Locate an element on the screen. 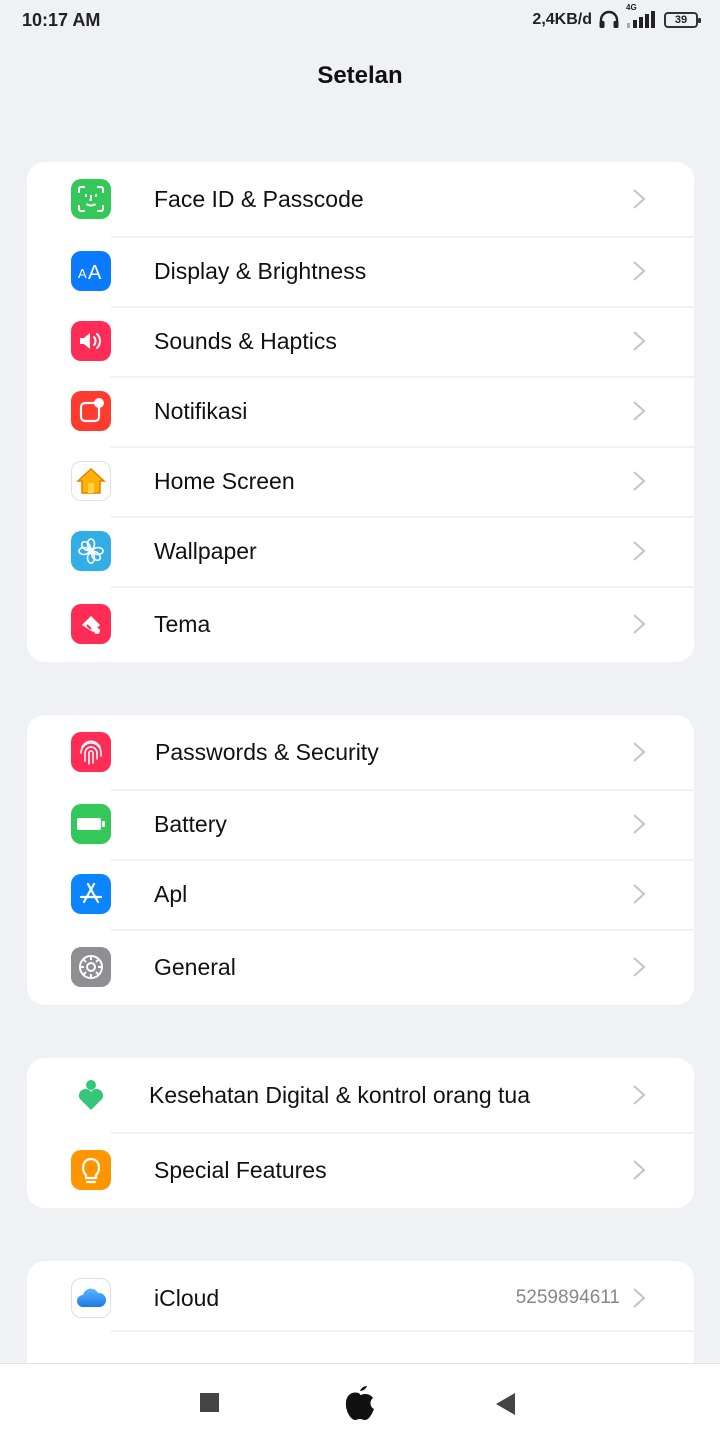 The image size is (720, 1440). status-indicators: 2,4KB/d 4G 39 is located at coordinates (616, 16).